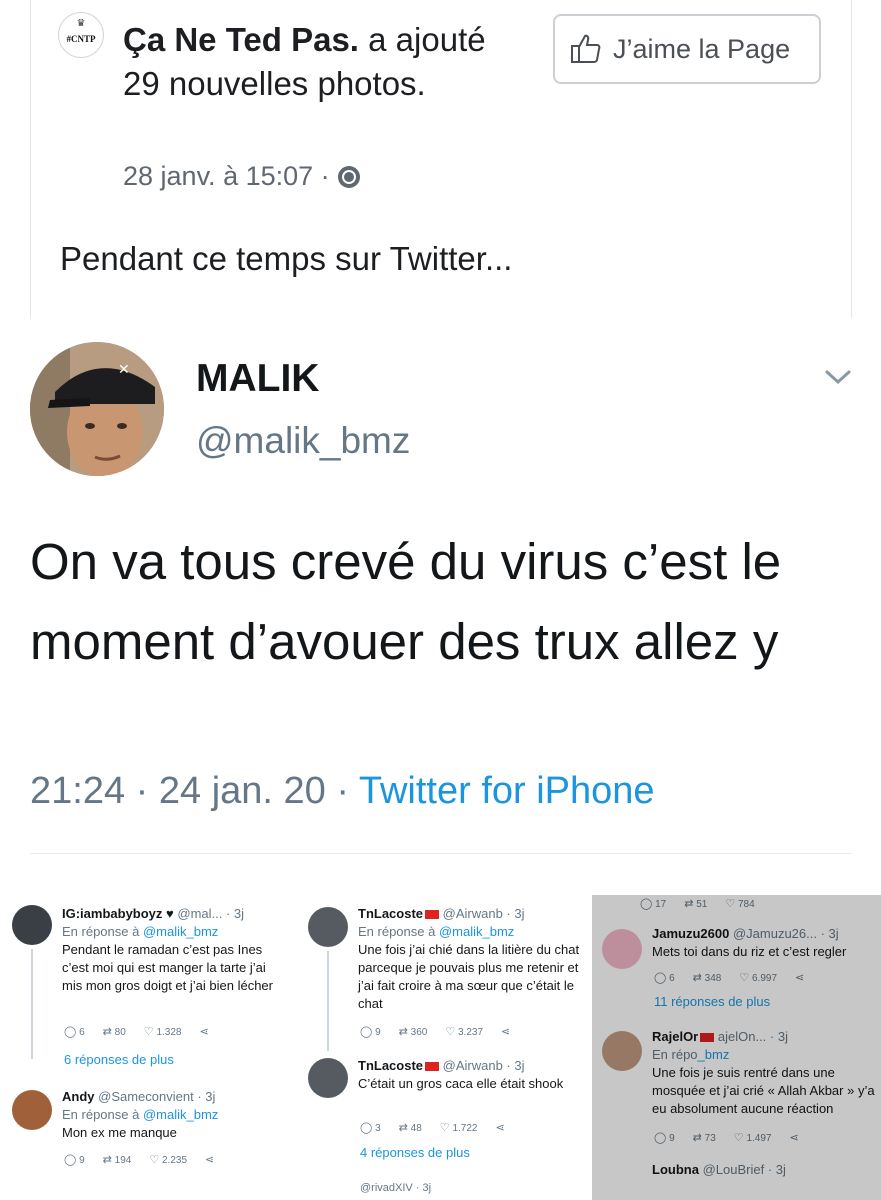 The height and width of the screenshot is (1200, 881). I want to click on like-page-button: J’aime la Page, so click(687, 49).